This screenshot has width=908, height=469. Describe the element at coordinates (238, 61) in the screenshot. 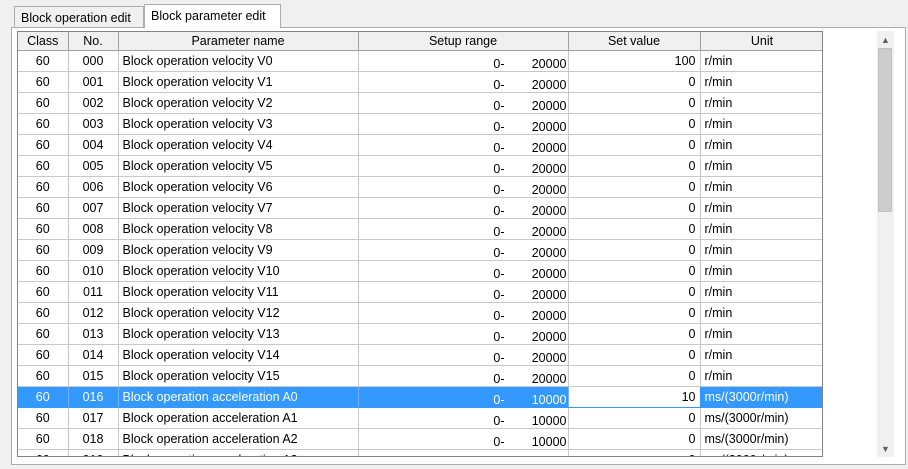

I see `cell-parameter-name: Block operation velocity V0` at that location.